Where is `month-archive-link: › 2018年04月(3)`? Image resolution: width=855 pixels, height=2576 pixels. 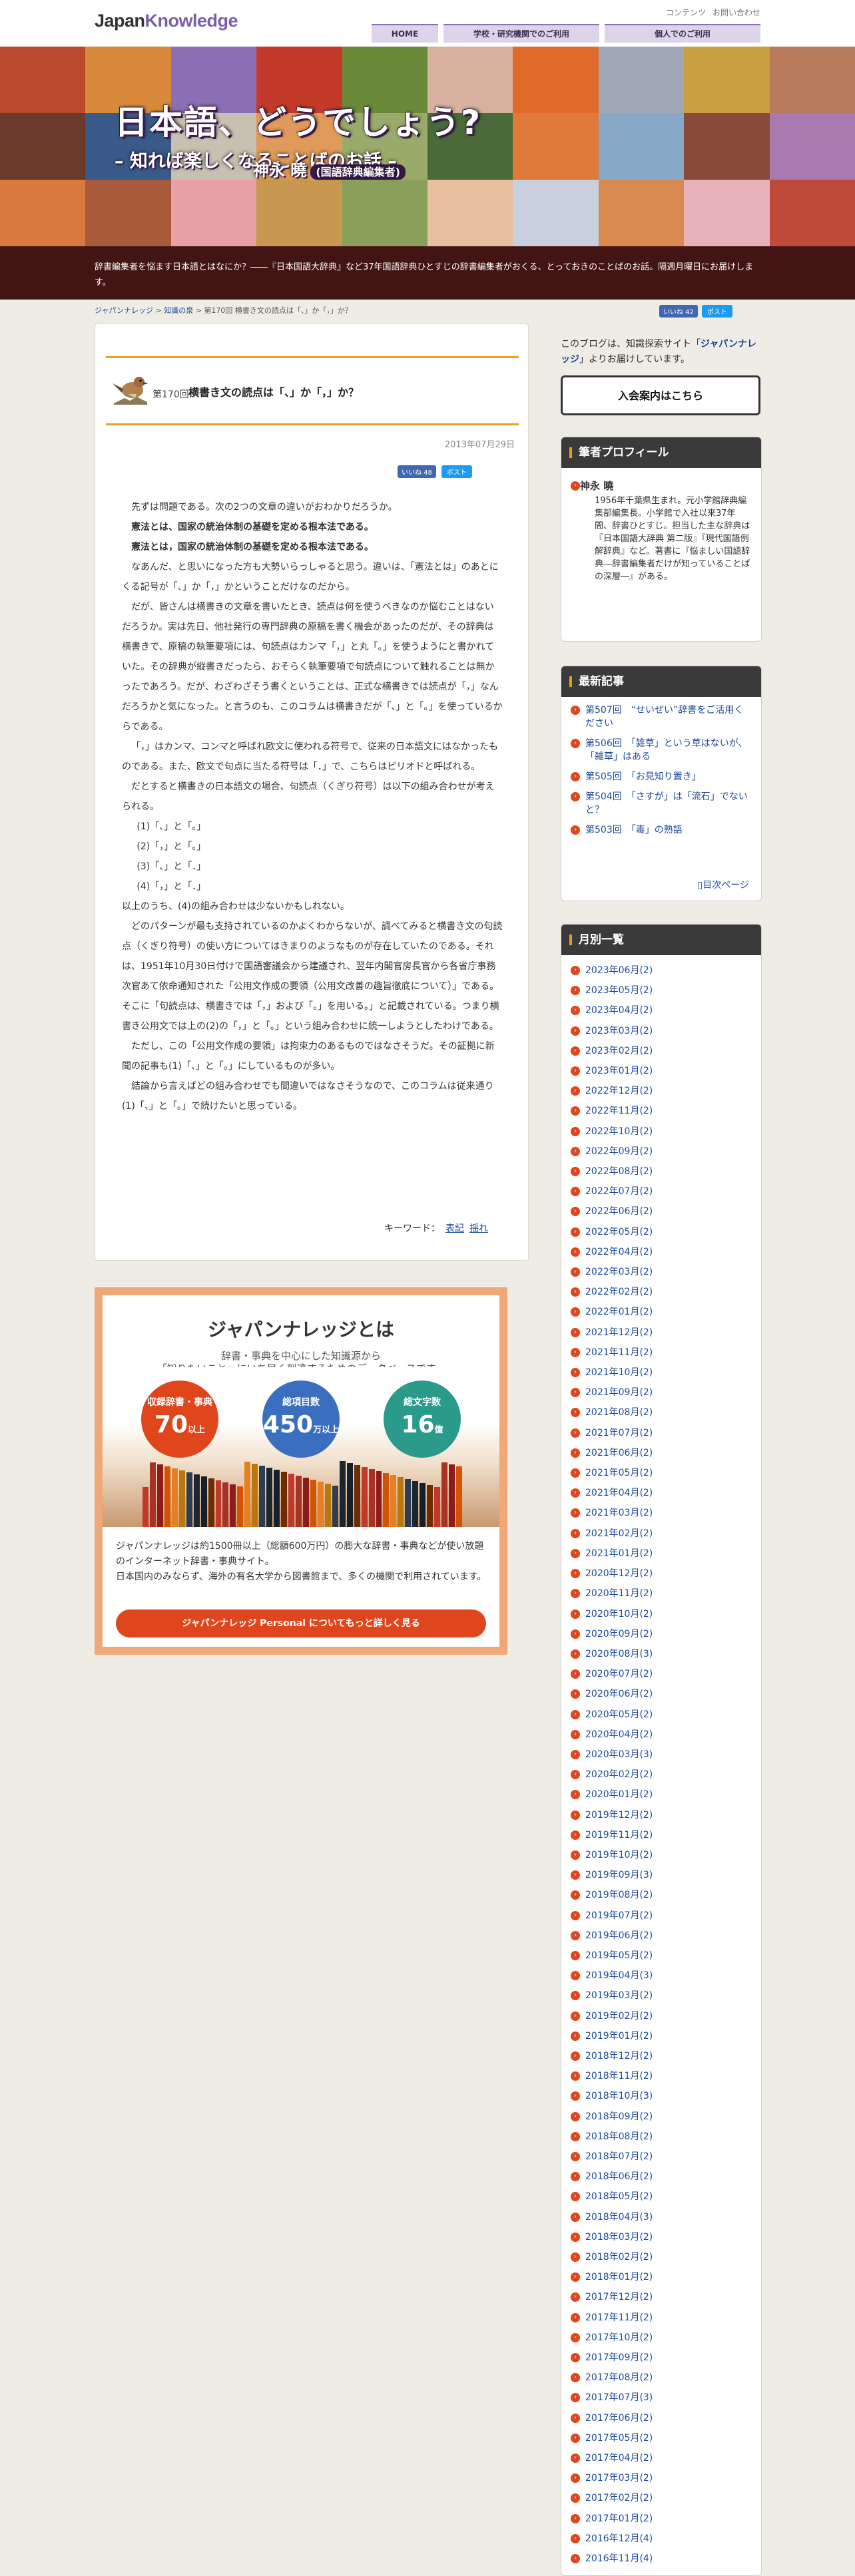
month-archive-link: › 2018年04月(3) is located at coordinates (661, 2217).